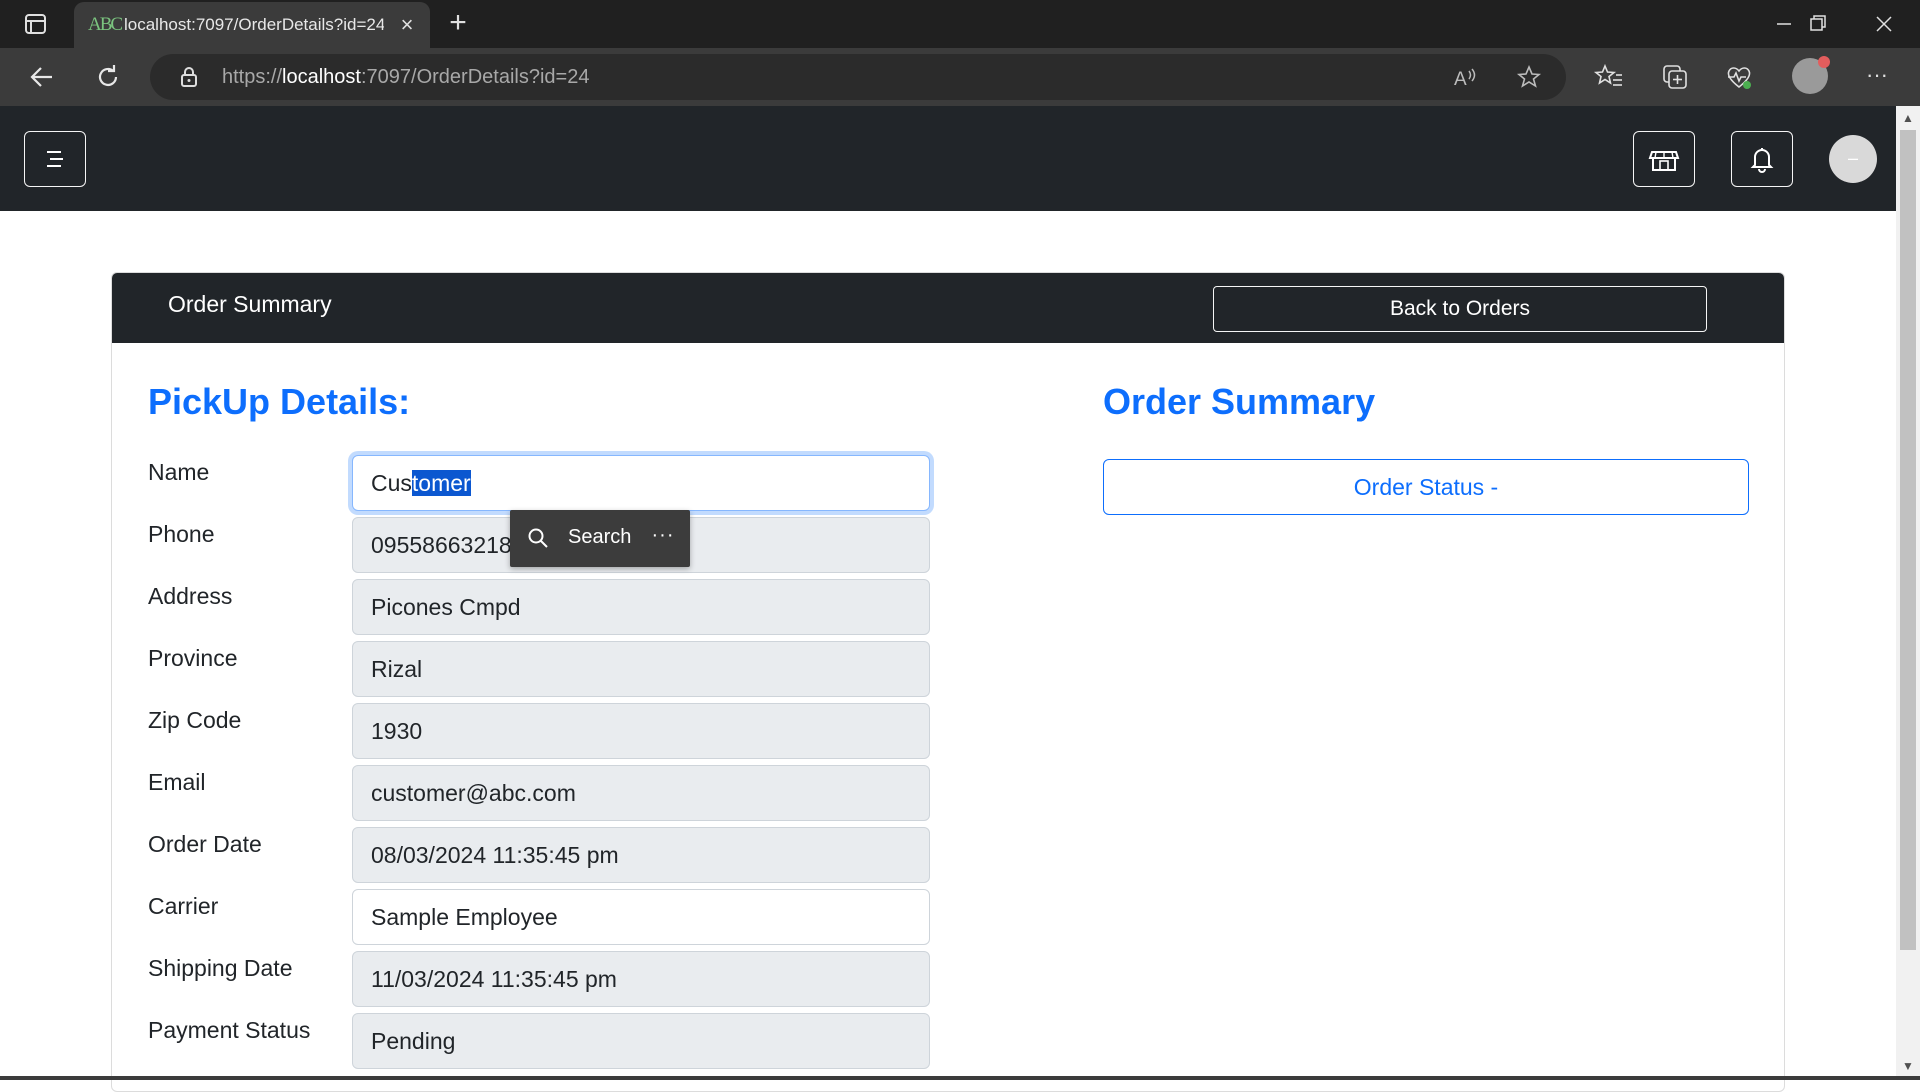 Image resolution: width=1920 pixels, height=1092 pixels. I want to click on browser-essentials-icon, so click(1739, 77).